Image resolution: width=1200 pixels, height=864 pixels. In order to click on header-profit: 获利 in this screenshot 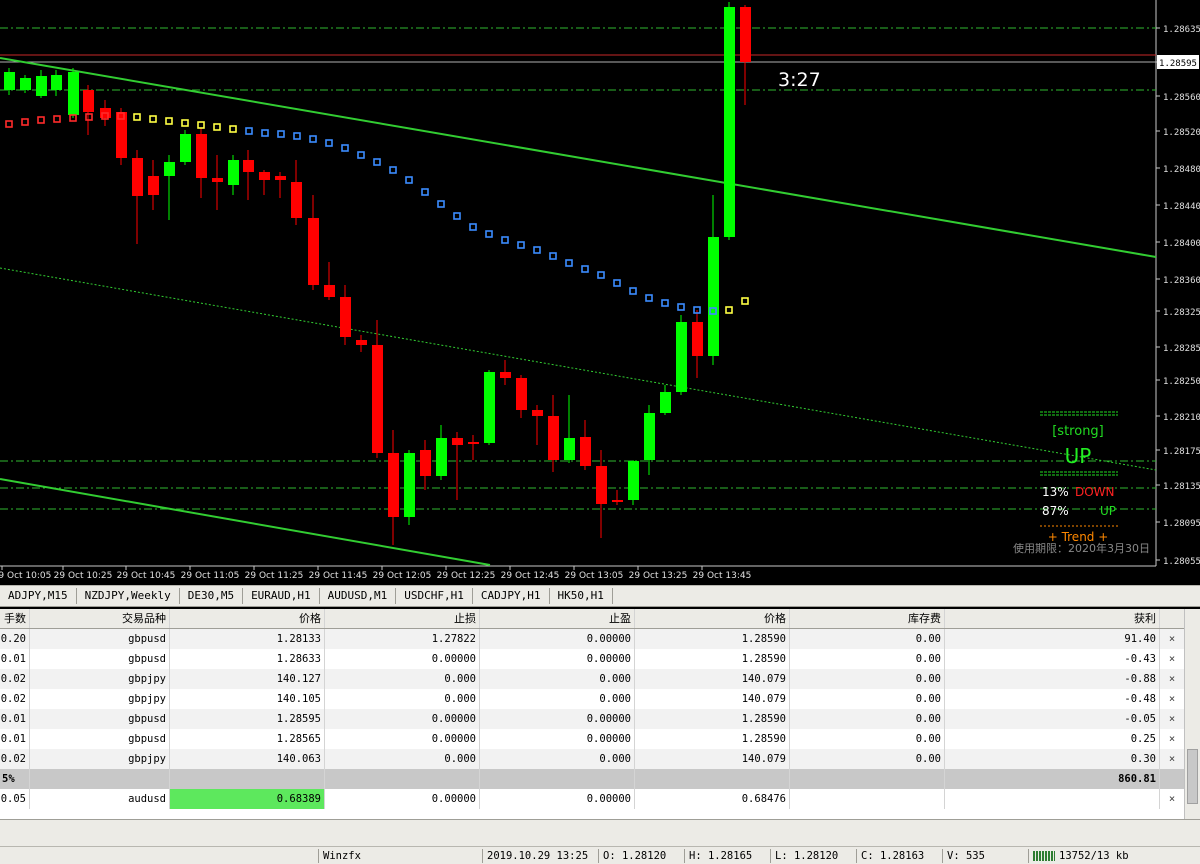, I will do `click(1052, 618)`.